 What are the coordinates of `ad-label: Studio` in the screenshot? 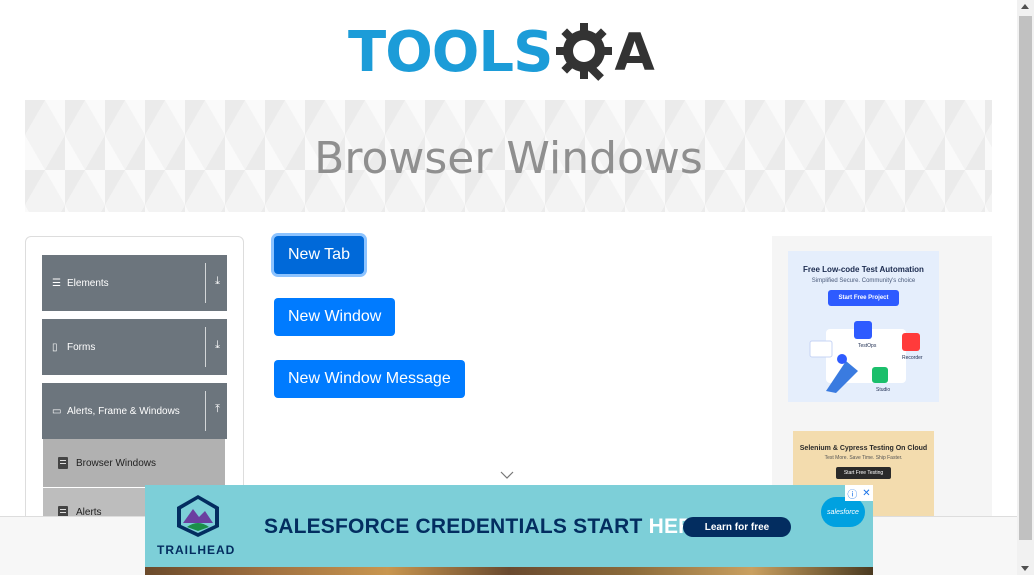 It's located at (883, 390).